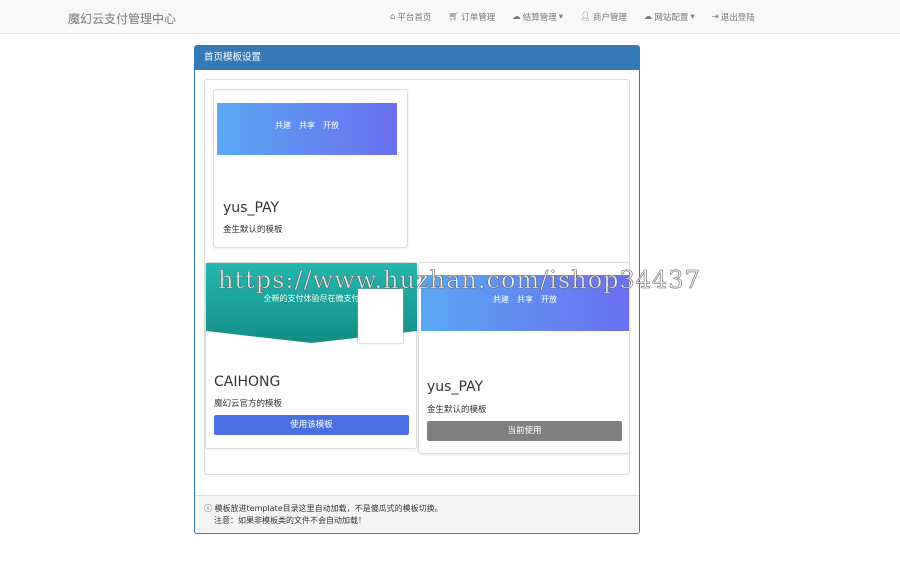  I want to click on nav-logout: ⇥ 退出登陆, so click(733, 17).